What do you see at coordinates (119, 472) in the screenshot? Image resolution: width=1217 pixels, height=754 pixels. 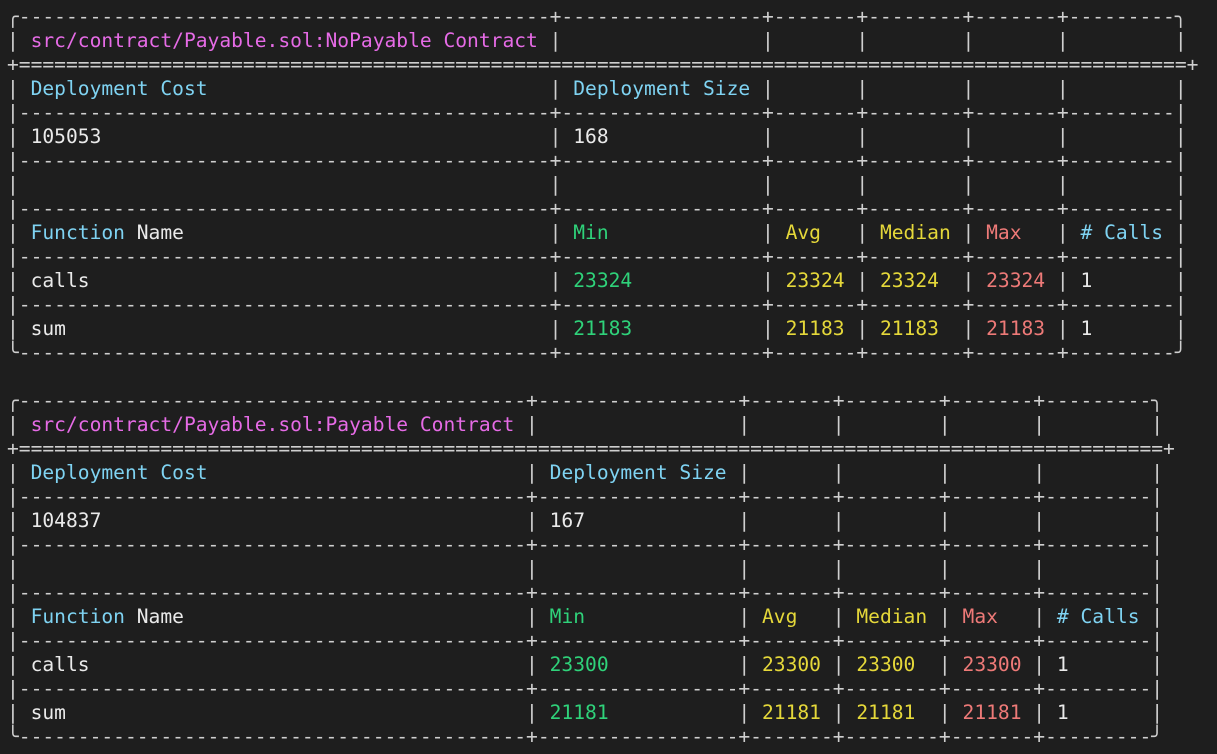 I see `table-2-deployment-cost-label: Deployment Cost` at bounding box center [119, 472].